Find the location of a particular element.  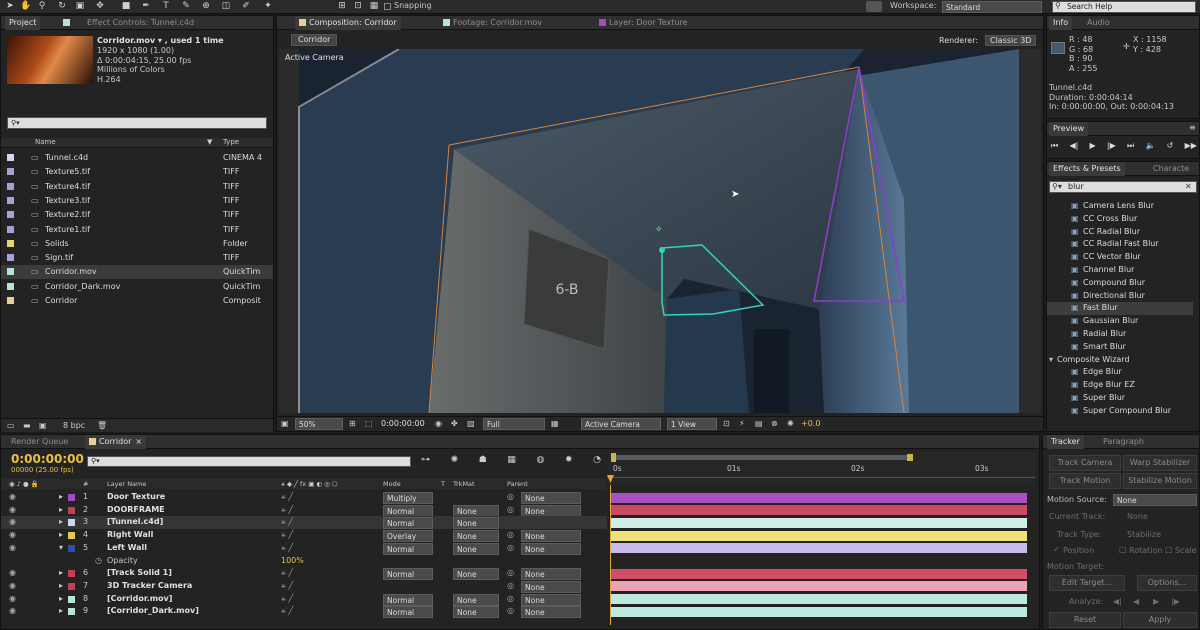

effect-item: ▣ Edge Blur EZ is located at coordinates (1120, 385).